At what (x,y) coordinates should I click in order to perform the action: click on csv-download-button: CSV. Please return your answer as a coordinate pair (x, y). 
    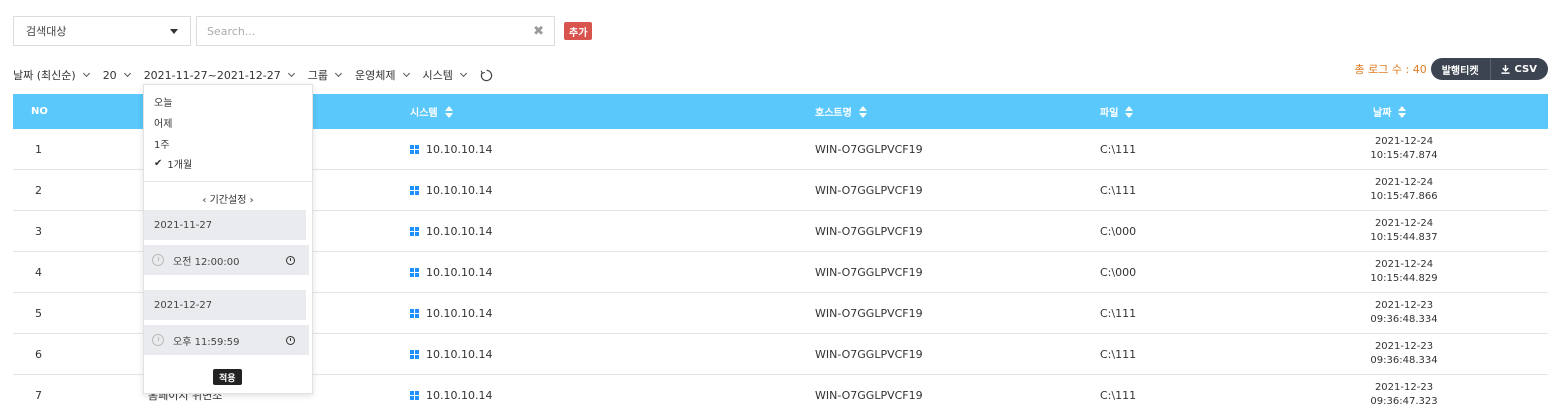
    Looking at the image, I should click on (1519, 69).